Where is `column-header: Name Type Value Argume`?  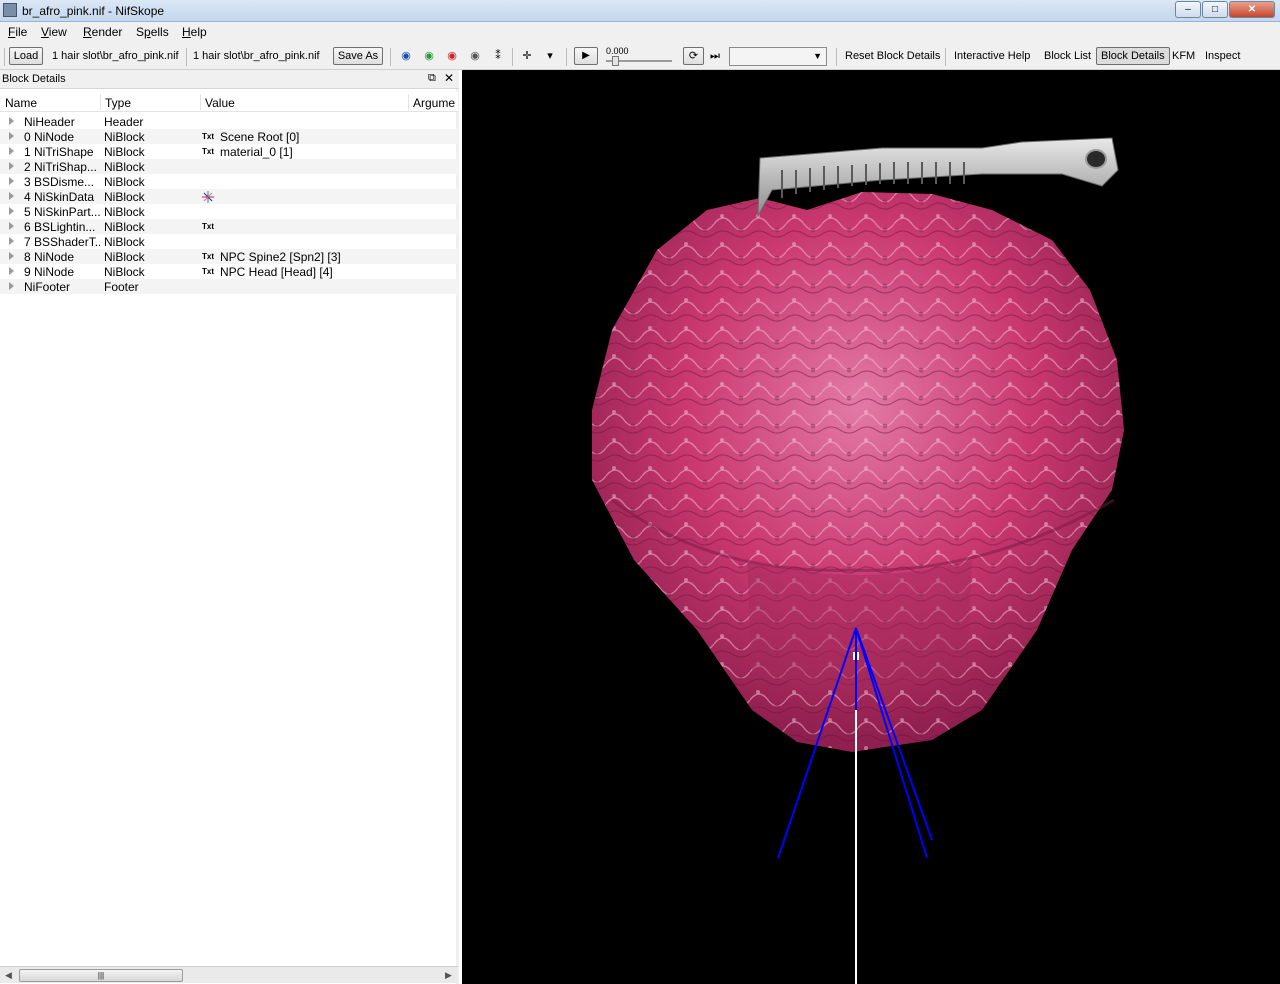 column-header: Name Type Value Argume is located at coordinates (229, 102).